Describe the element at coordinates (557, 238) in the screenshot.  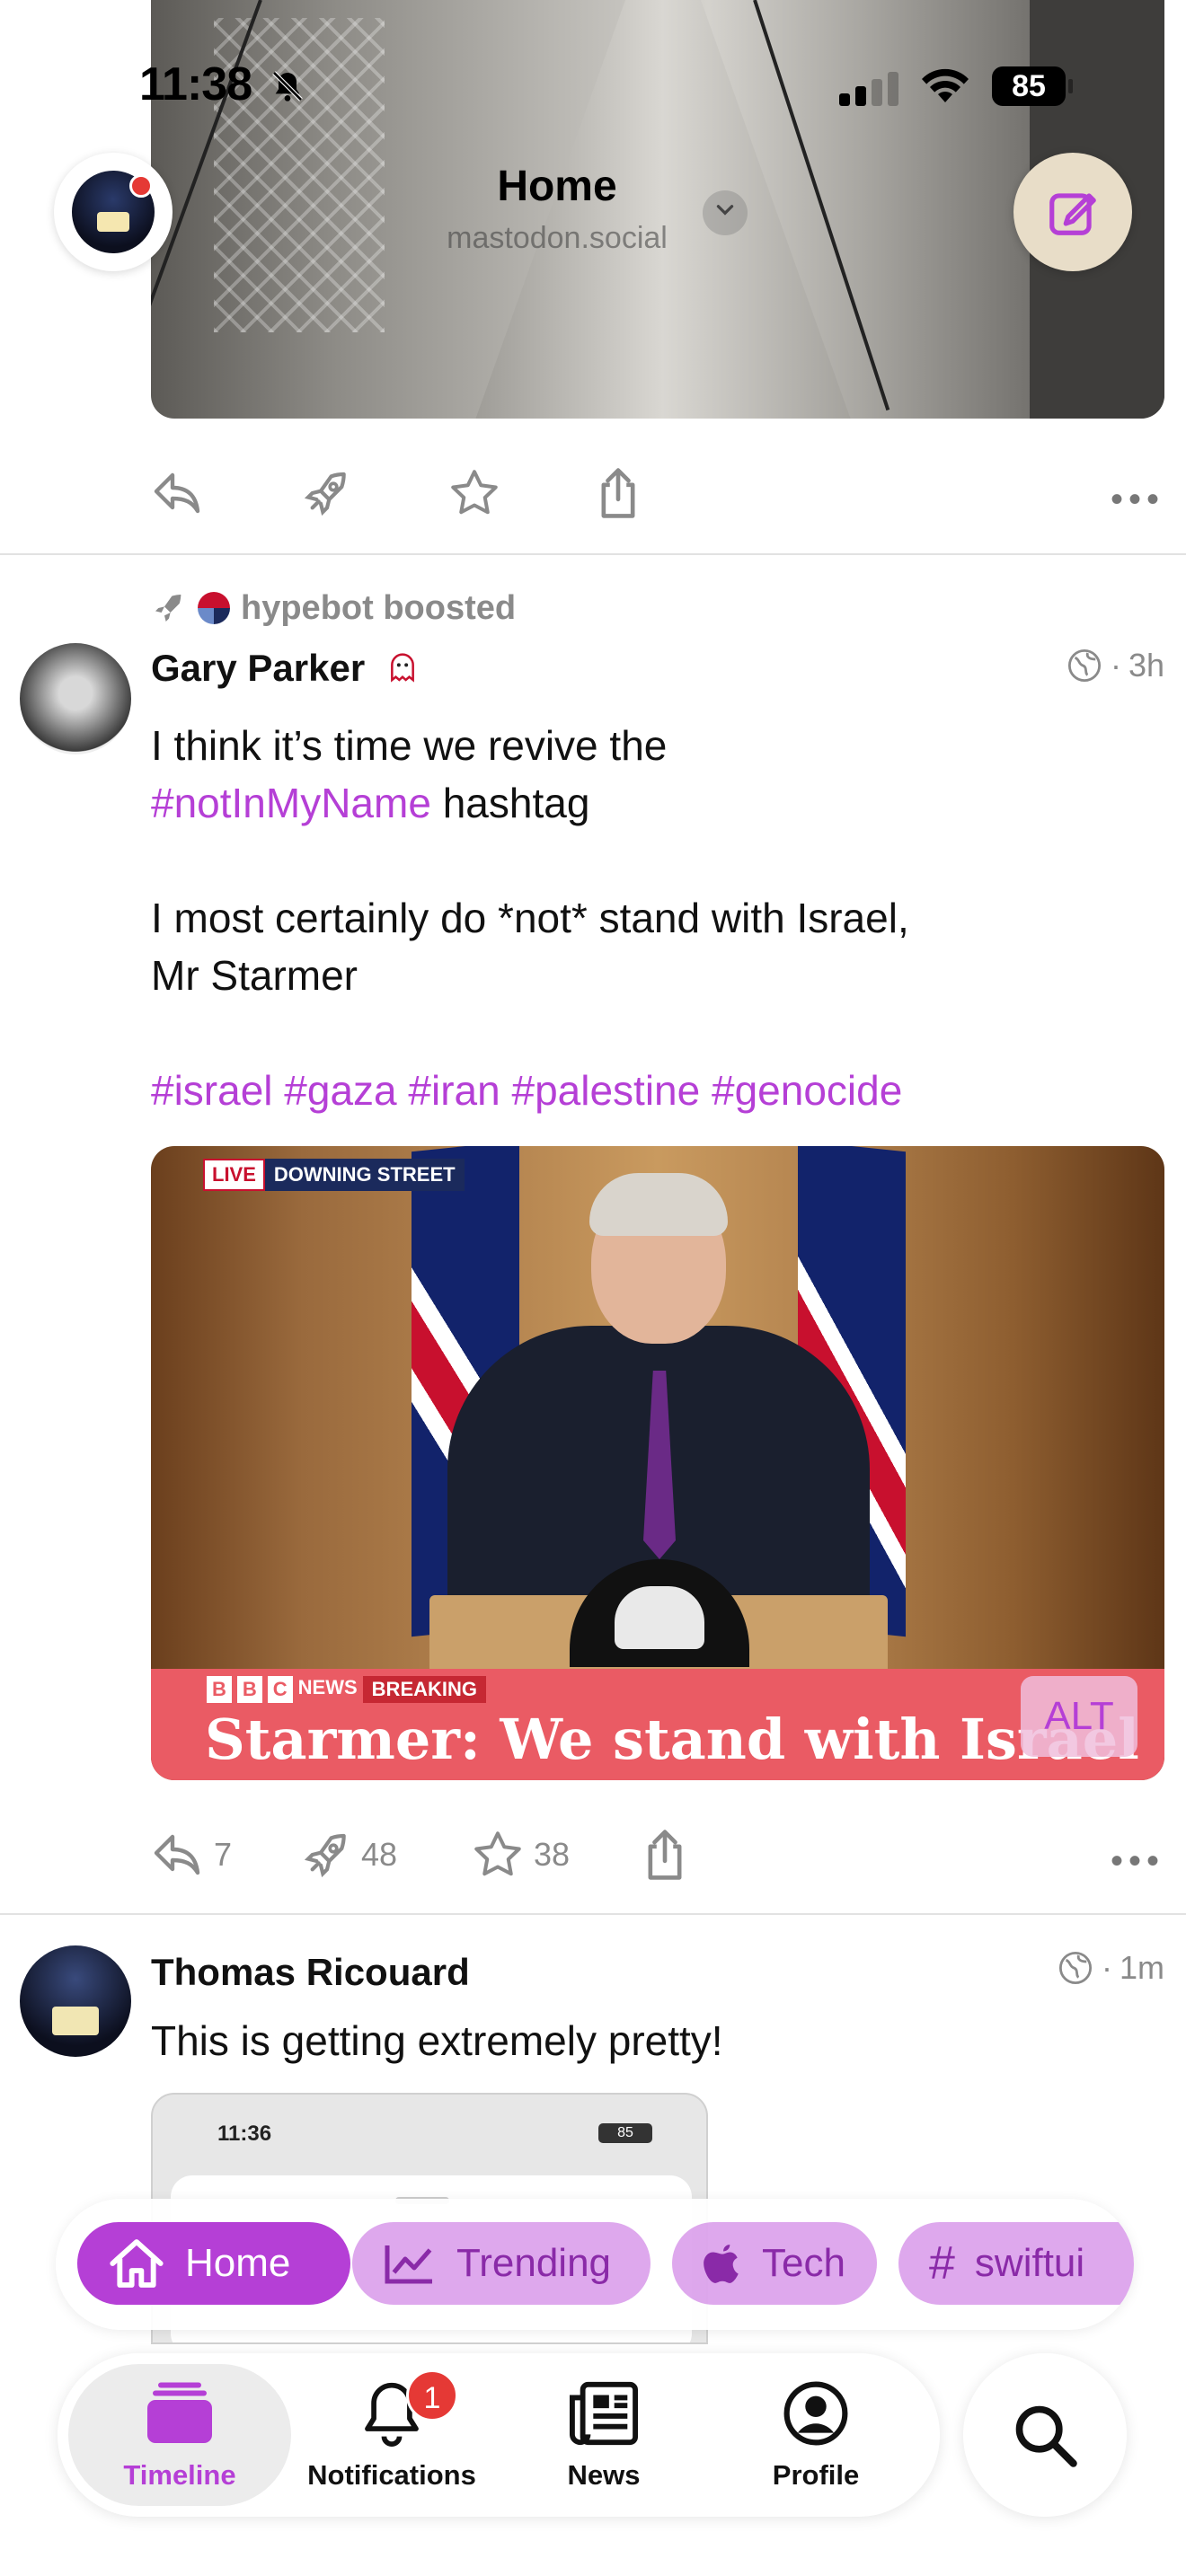
I see `instance-name: mastodon.social` at that location.